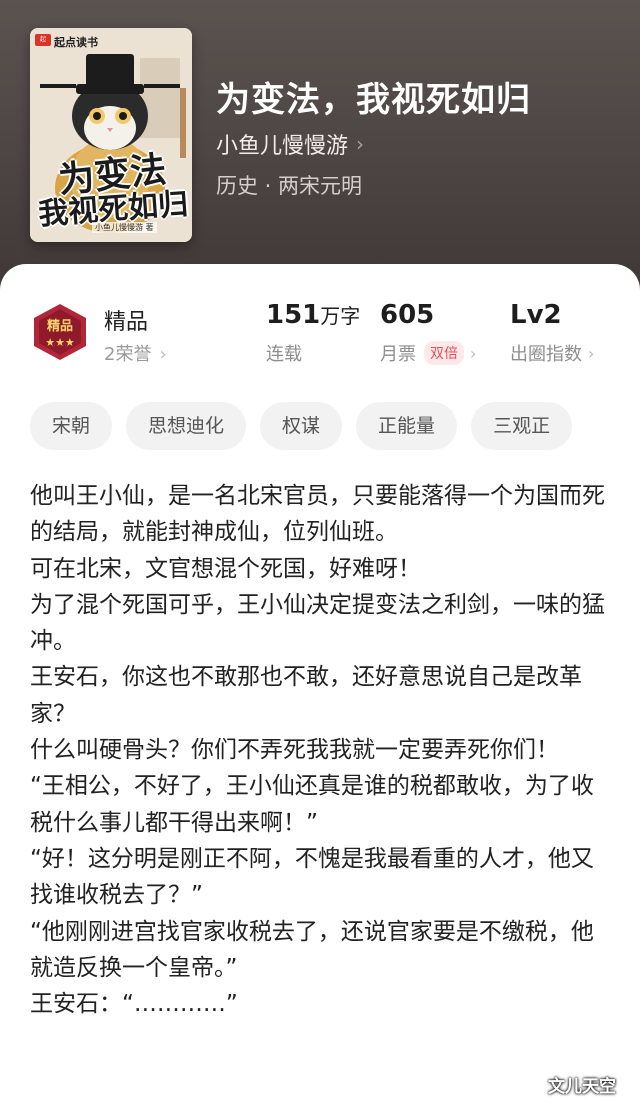 The height and width of the screenshot is (1108, 640). I want to click on word-count-value: 151, so click(293, 315).